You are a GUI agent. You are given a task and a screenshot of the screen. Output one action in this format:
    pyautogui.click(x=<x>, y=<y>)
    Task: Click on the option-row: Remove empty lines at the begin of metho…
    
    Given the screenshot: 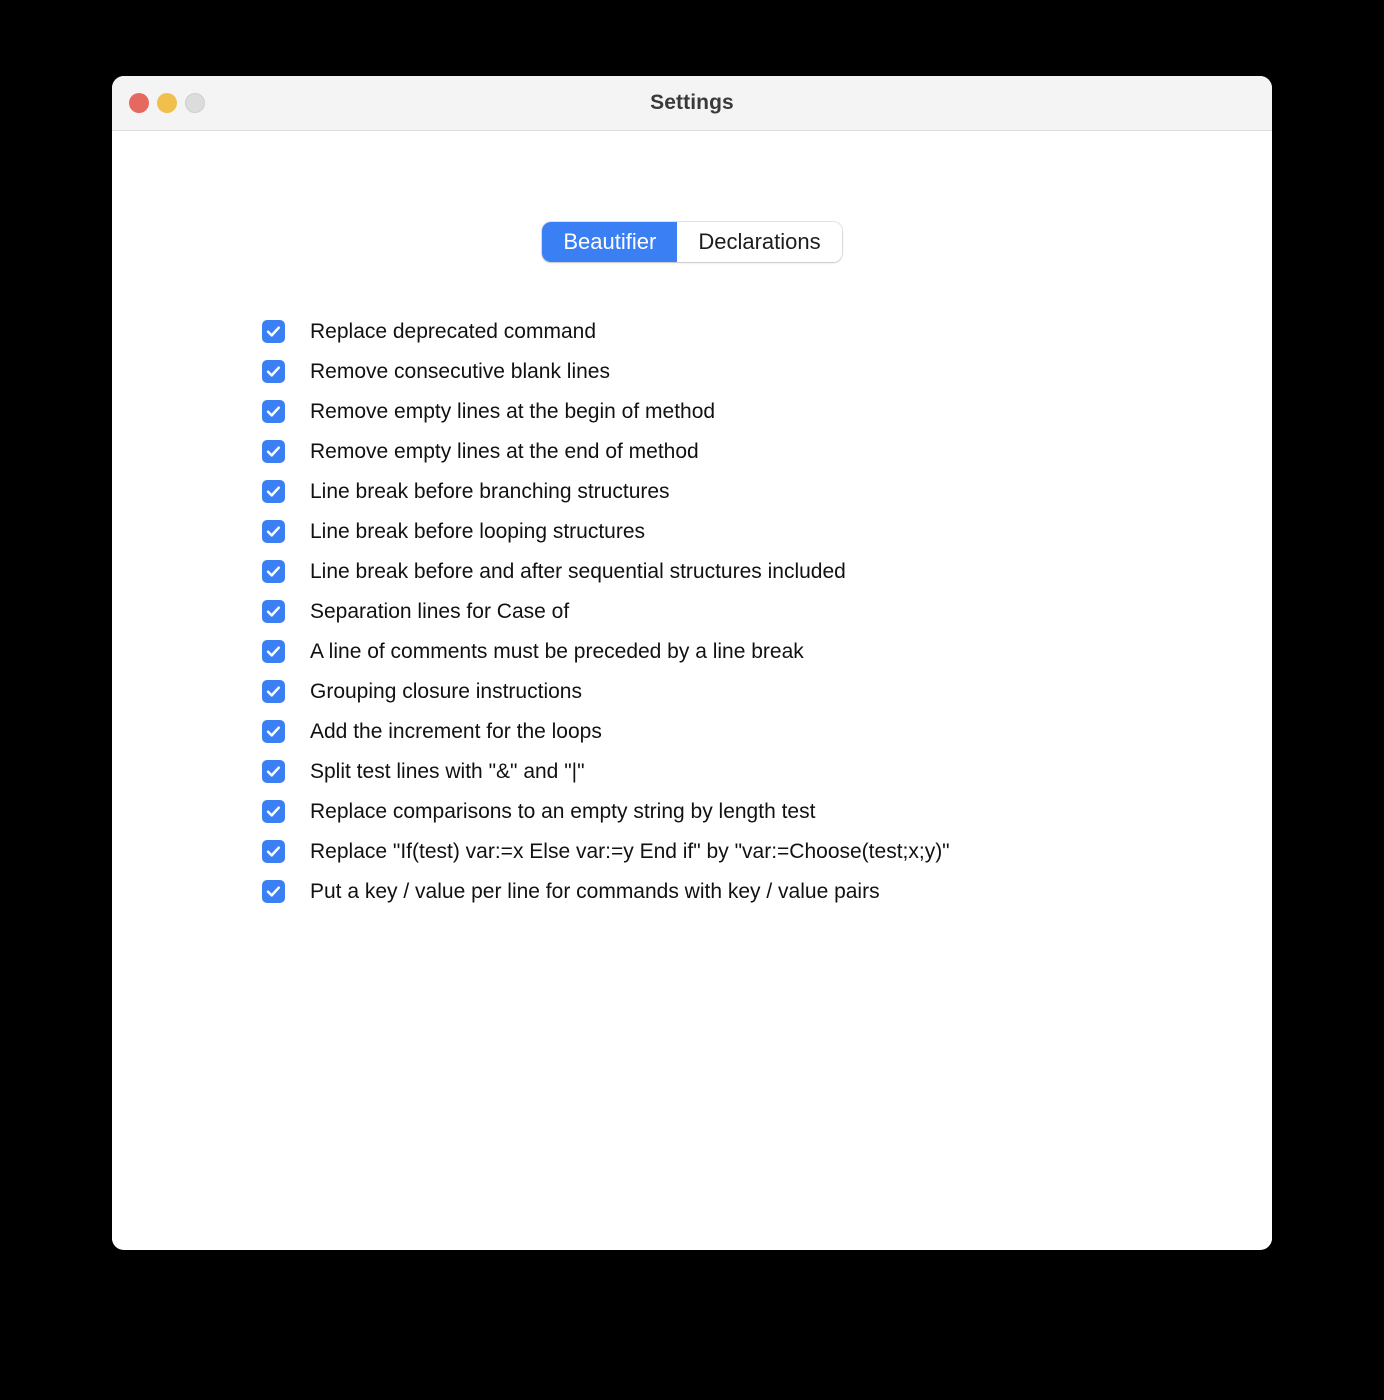 What is the action you would take?
    pyautogui.click(x=606, y=411)
    